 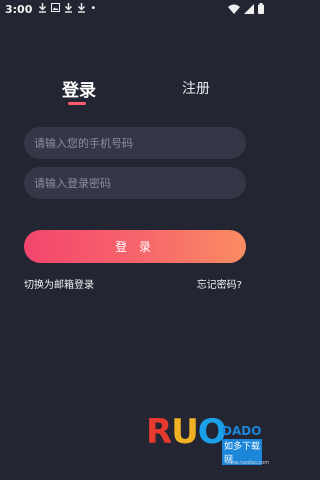 I want to click on phone-input, so click(x=135, y=143).